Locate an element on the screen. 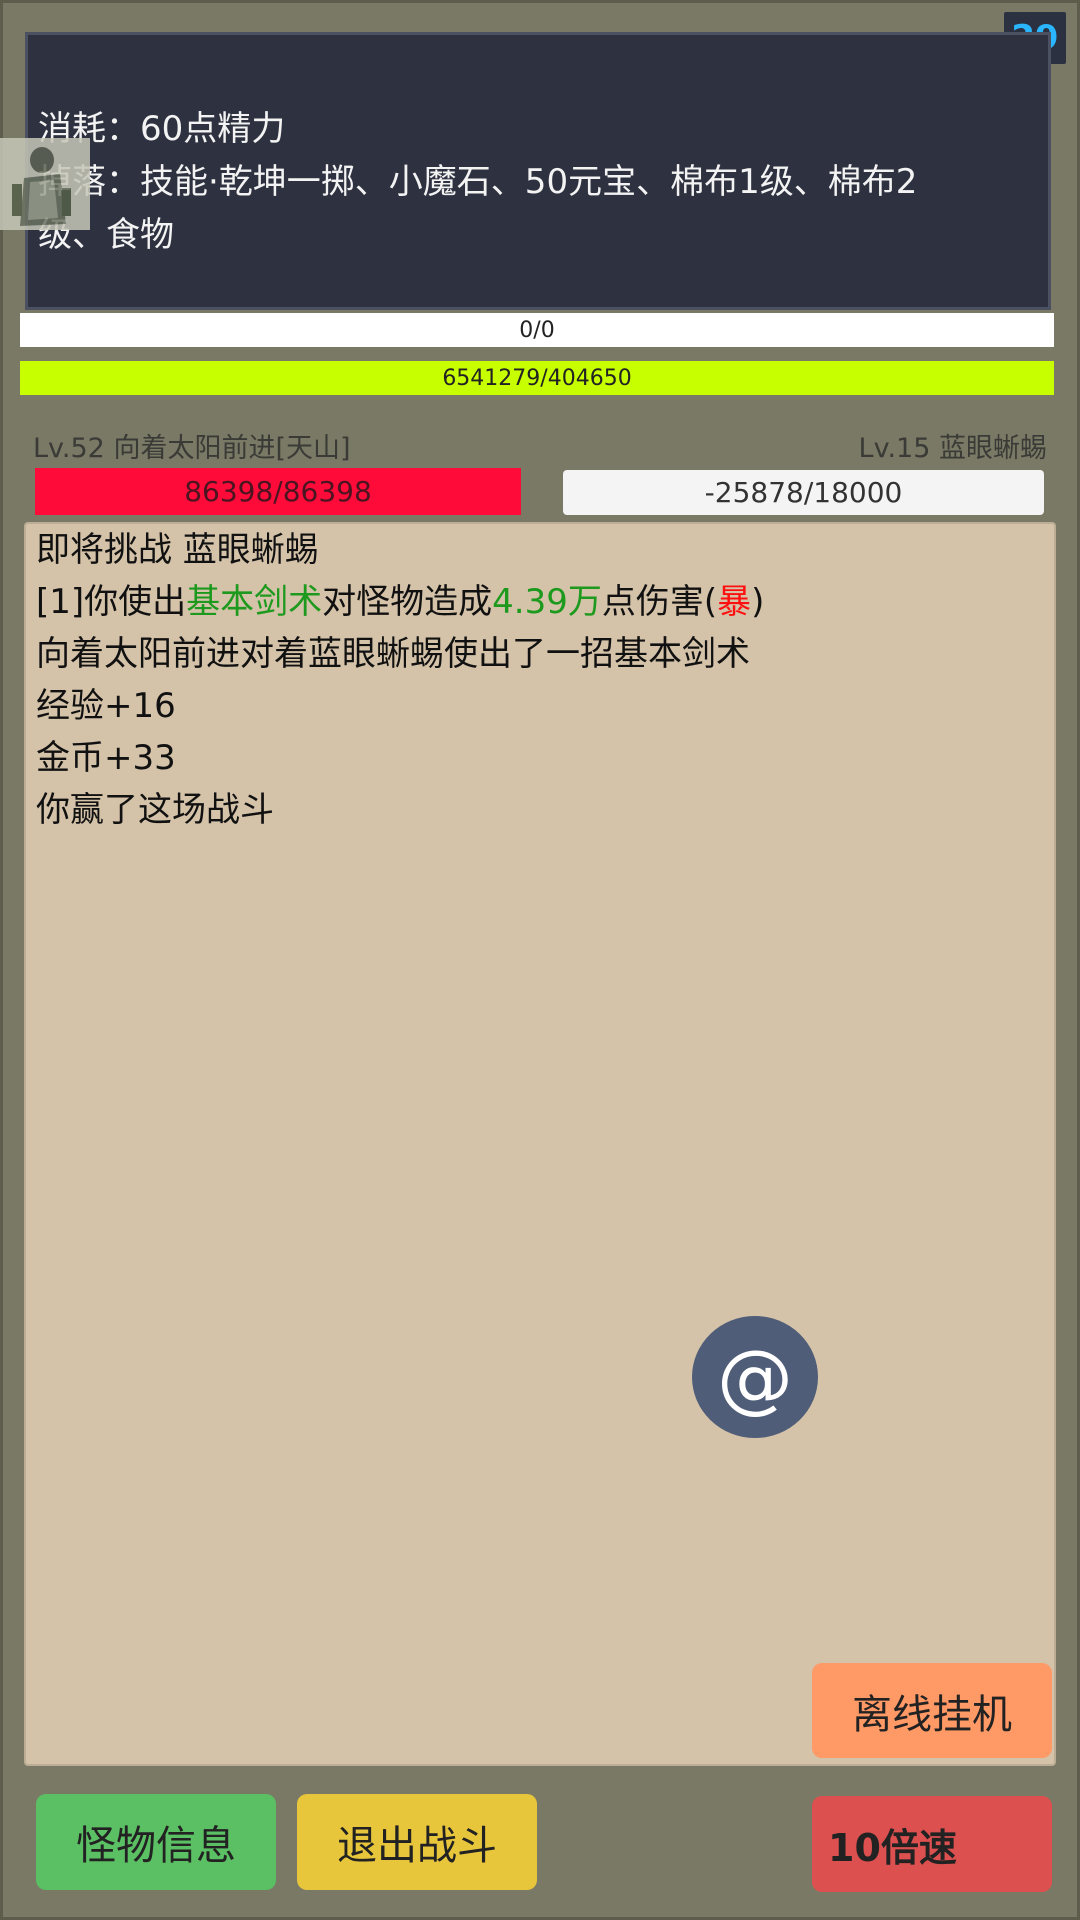 This screenshot has width=1080, height=1920. experience-bar-label: 6541279/404650 is located at coordinates (537, 378).